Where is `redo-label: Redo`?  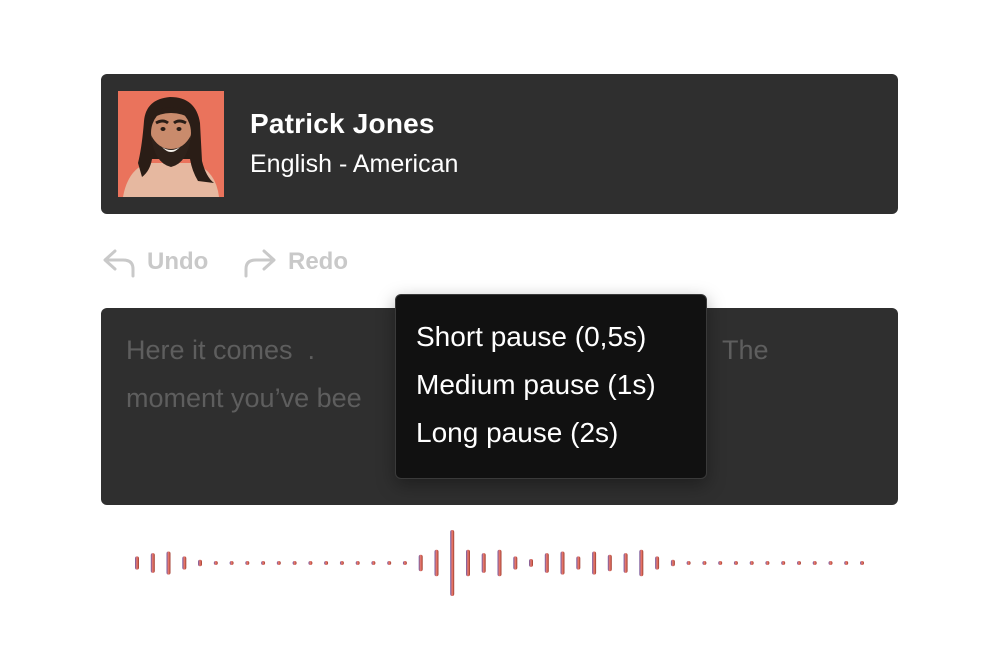
redo-label: Redo is located at coordinates (318, 261).